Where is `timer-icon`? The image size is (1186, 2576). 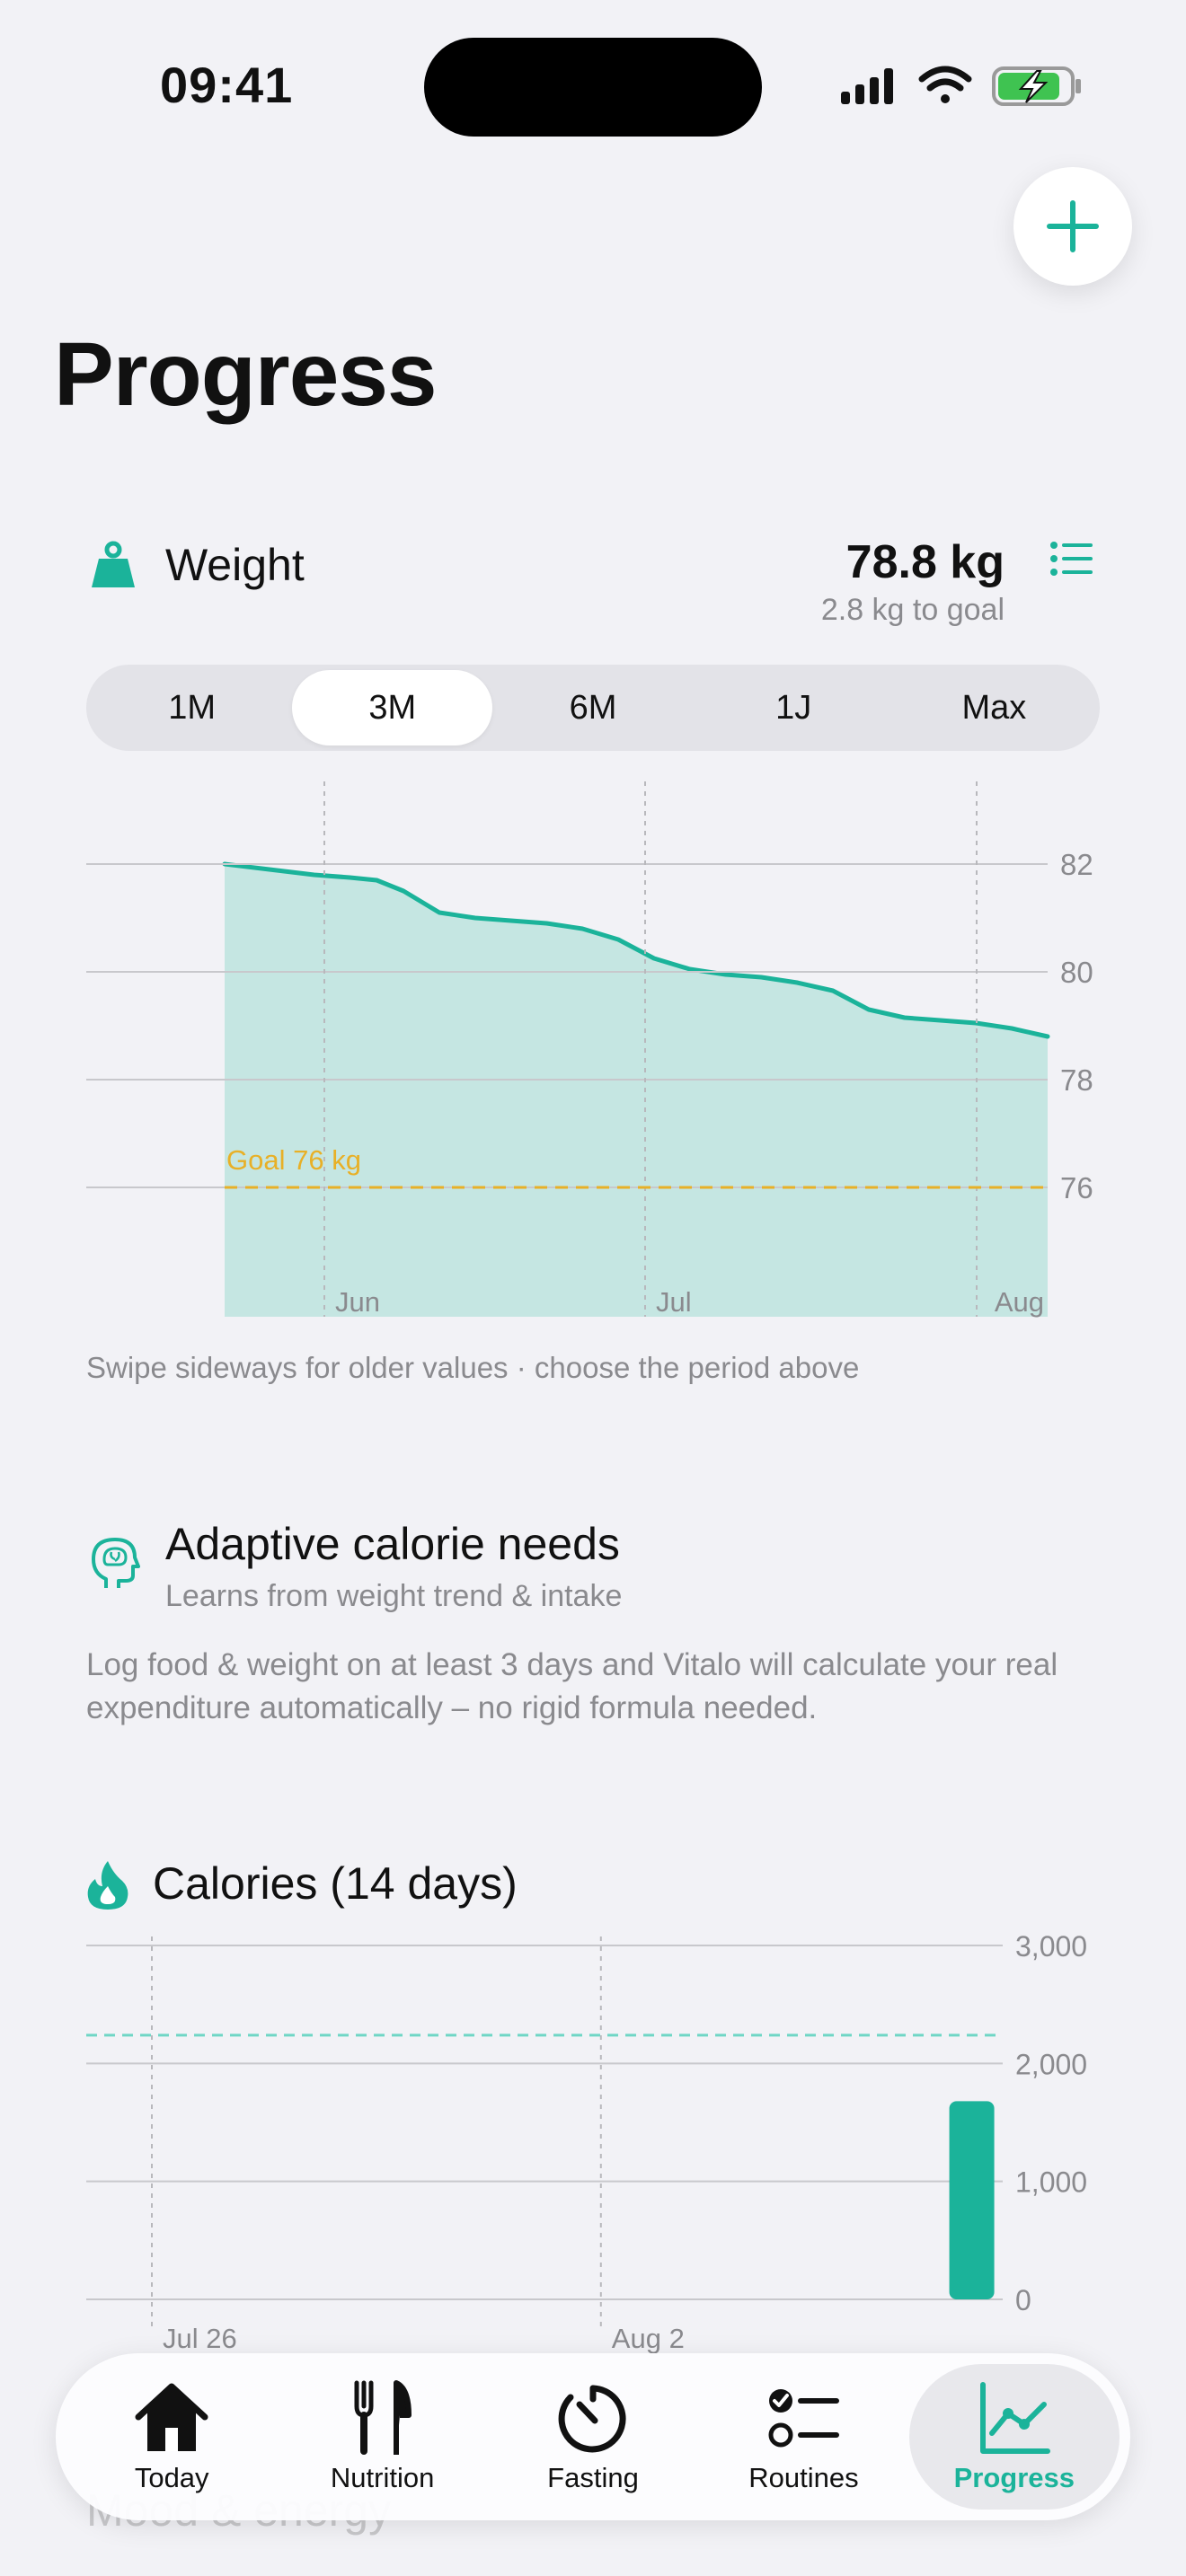 timer-icon is located at coordinates (592, 2419).